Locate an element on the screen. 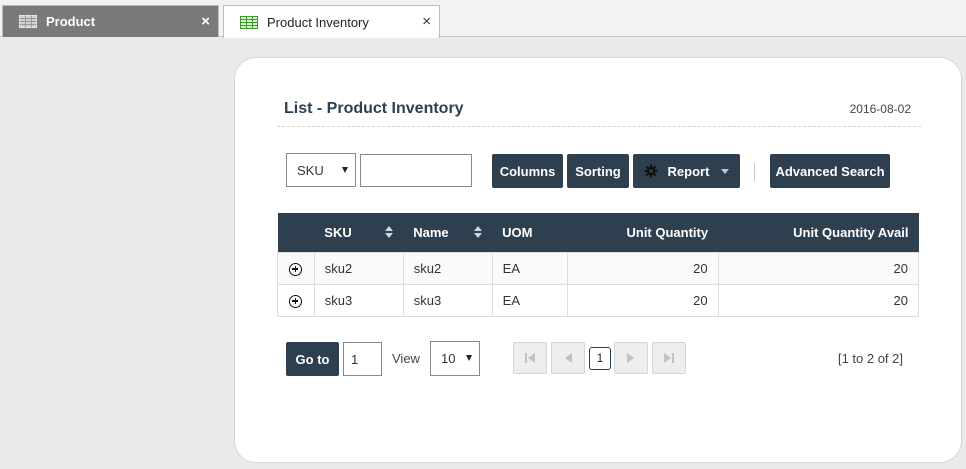  page-size-select: 10 is located at coordinates (455, 358).